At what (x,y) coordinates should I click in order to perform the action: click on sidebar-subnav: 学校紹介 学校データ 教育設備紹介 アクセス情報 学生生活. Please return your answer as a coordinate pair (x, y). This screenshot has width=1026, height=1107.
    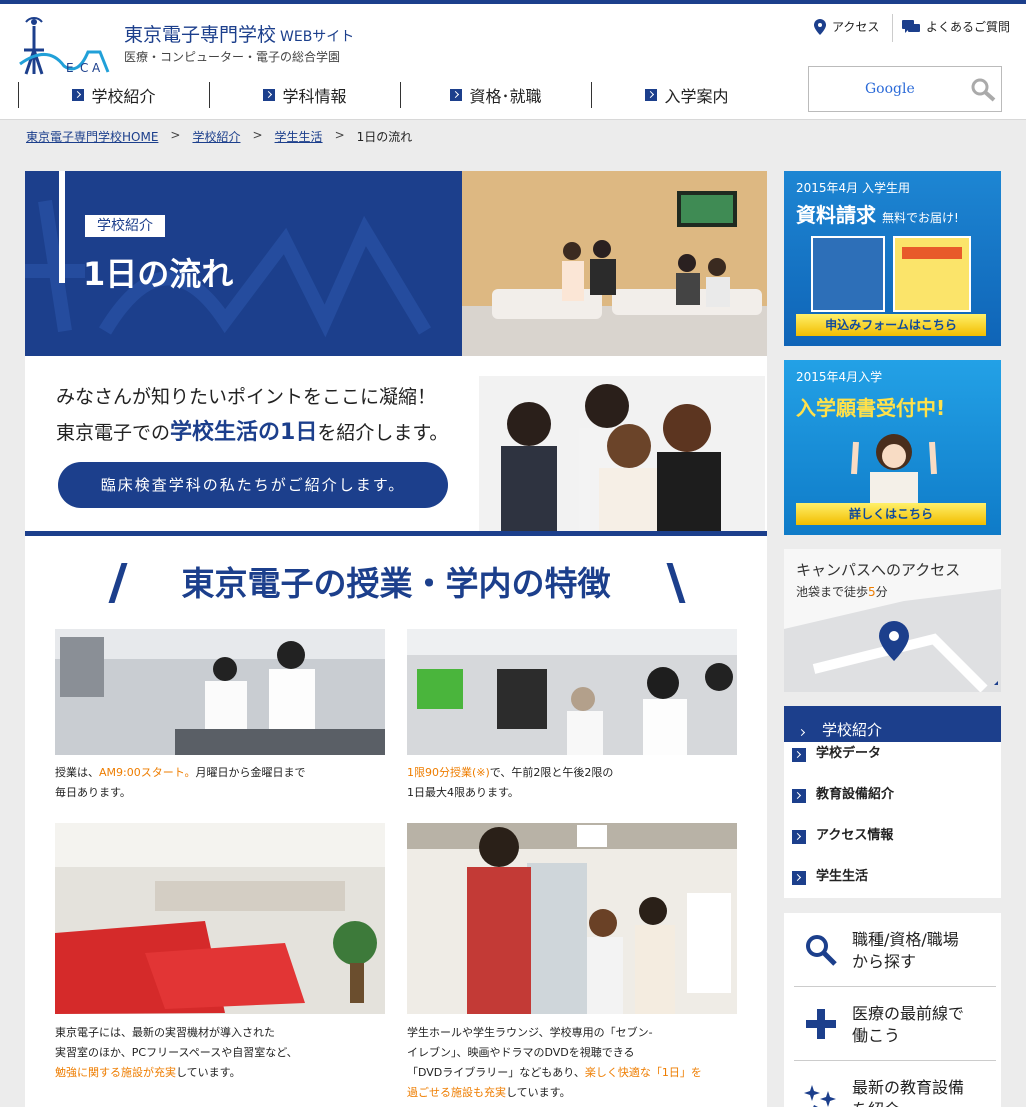
    Looking at the image, I should click on (892, 802).